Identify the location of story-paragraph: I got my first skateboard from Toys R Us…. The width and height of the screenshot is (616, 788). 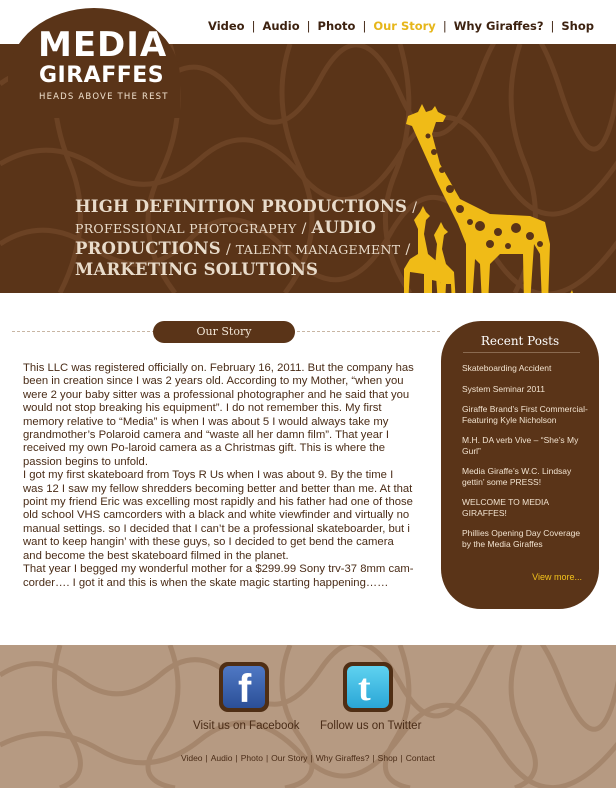
(218, 515).